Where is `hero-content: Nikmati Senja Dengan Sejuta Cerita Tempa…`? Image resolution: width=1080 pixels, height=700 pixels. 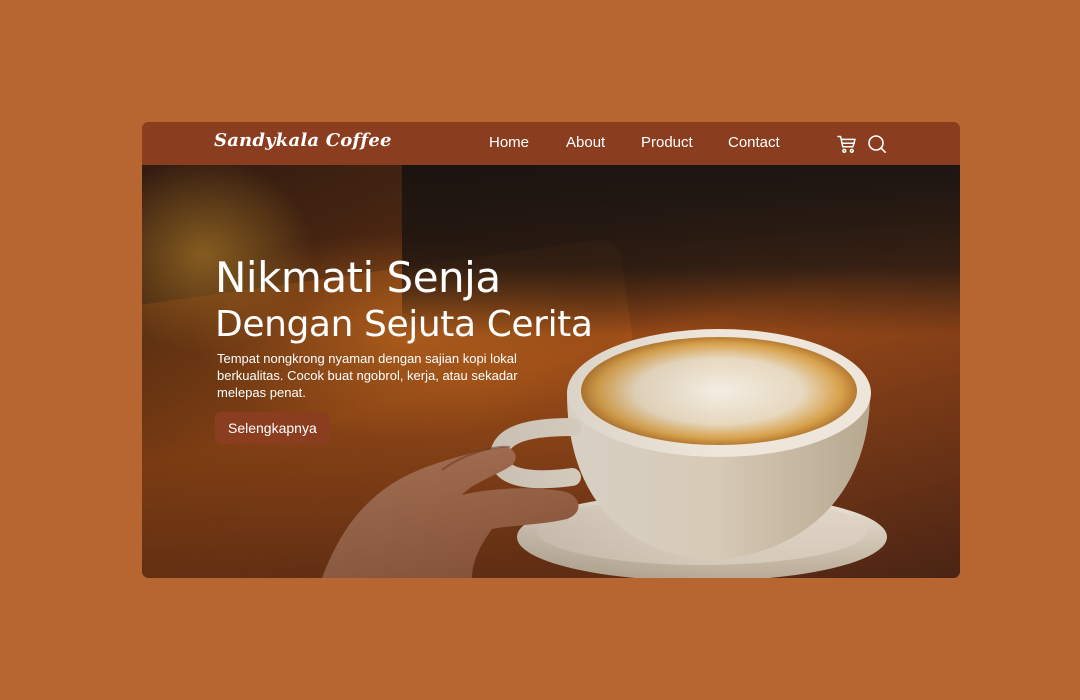 hero-content: Nikmati Senja Dengan Sejuta Cerita Tempa… is located at coordinates (425, 348).